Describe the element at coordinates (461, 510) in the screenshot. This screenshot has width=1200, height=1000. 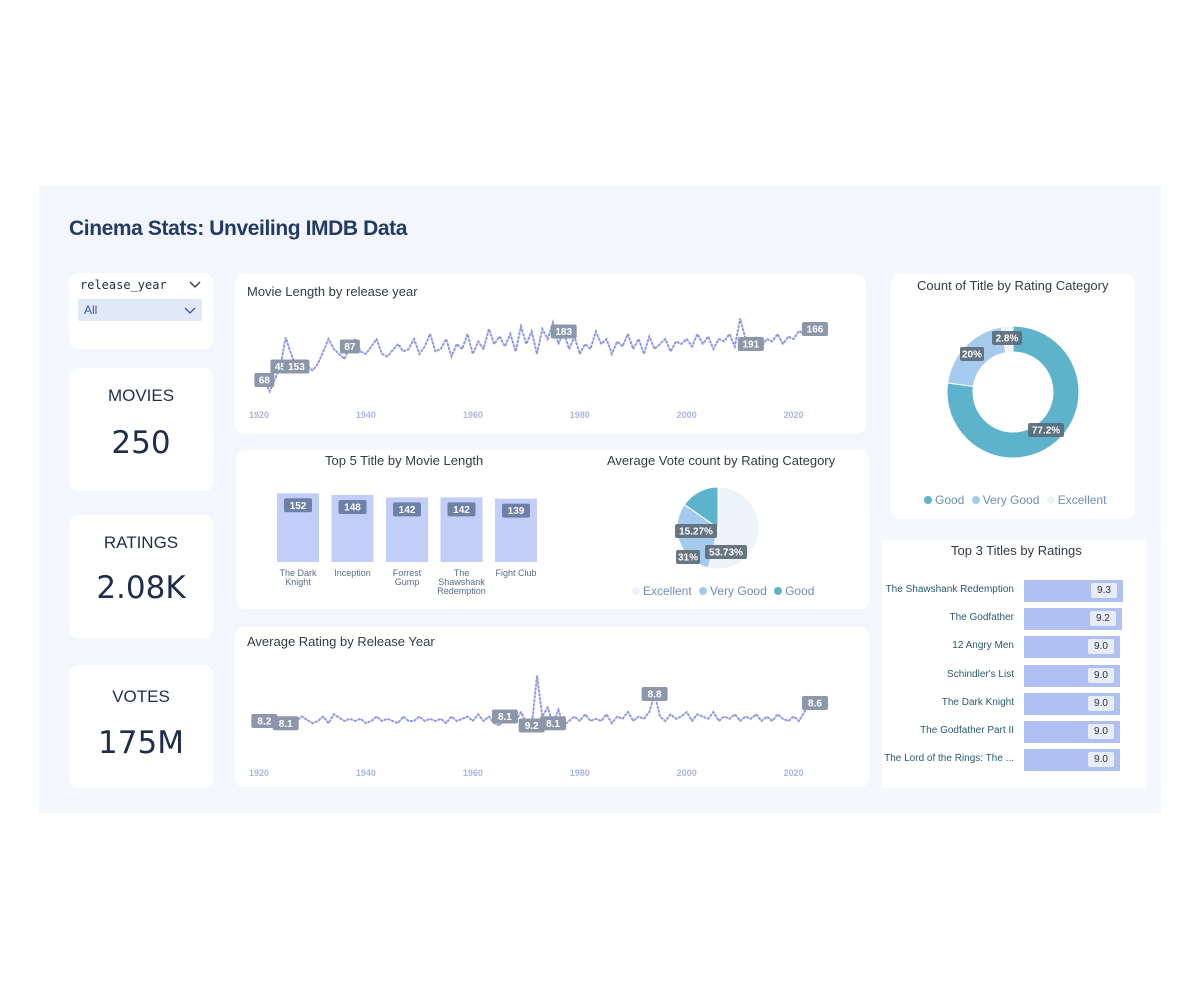
I see `data-label: 142` at that location.